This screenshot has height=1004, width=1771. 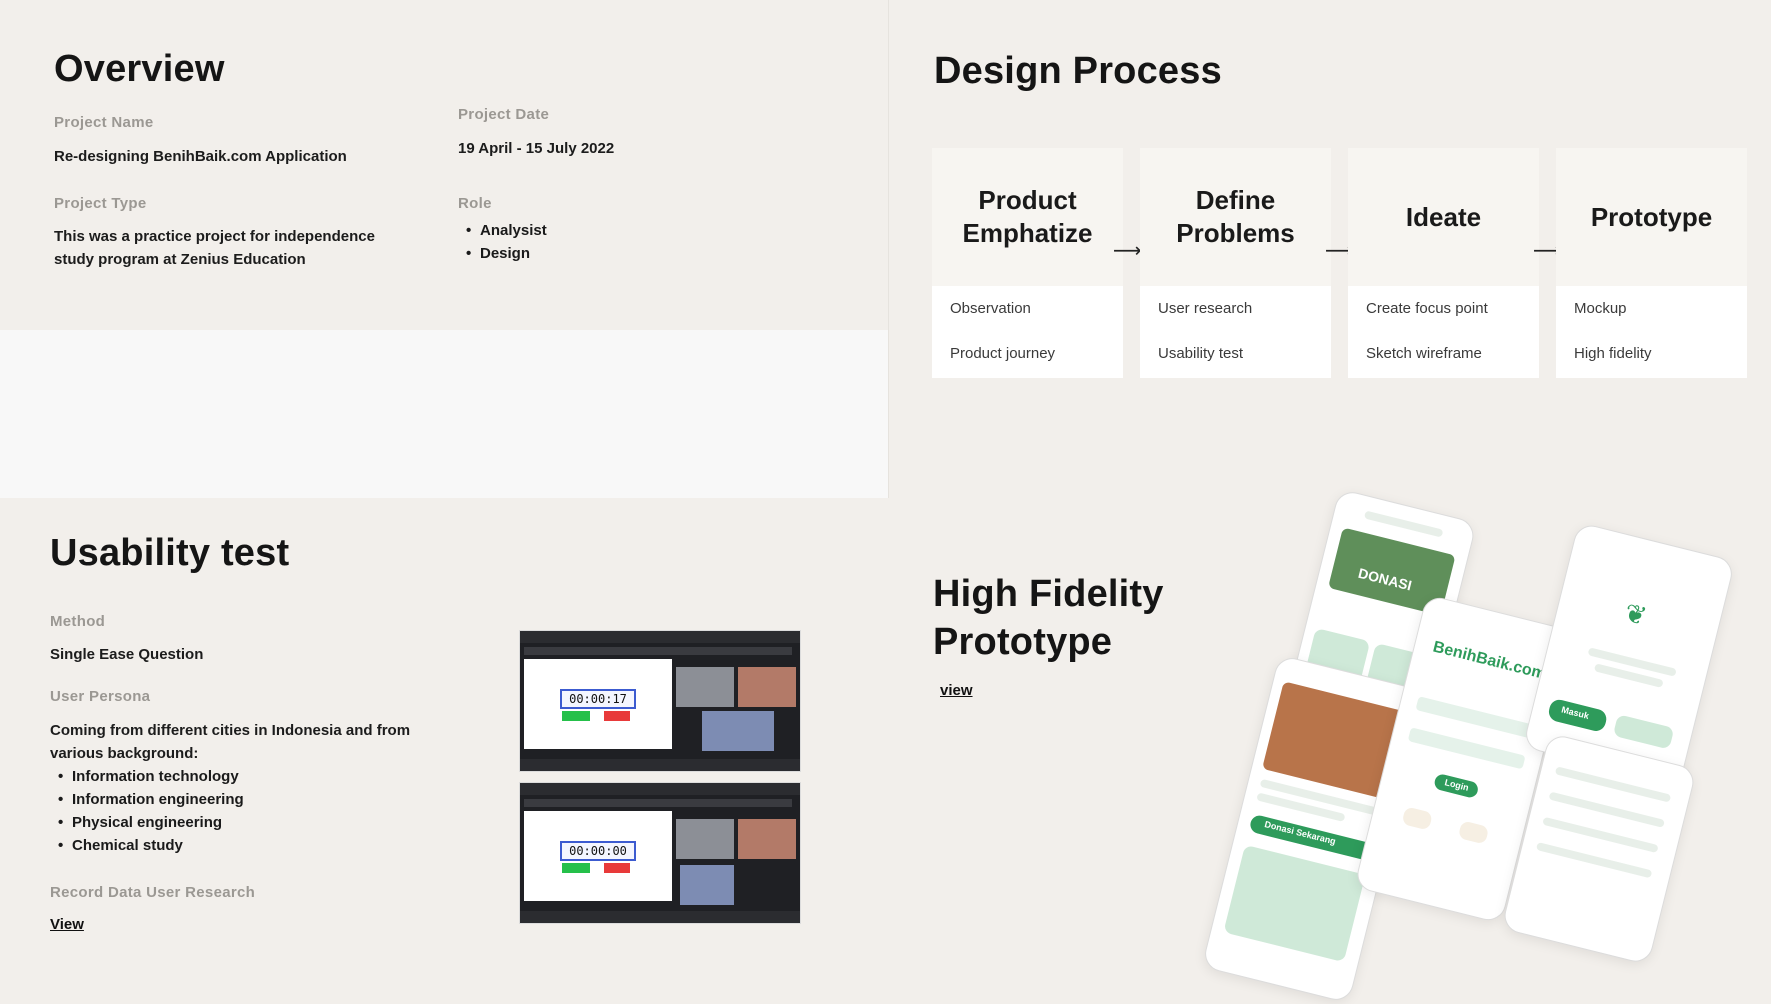 What do you see at coordinates (139, 69) in the screenshot?
I see `overview-title: Overview` at bounding box center [139, 69].